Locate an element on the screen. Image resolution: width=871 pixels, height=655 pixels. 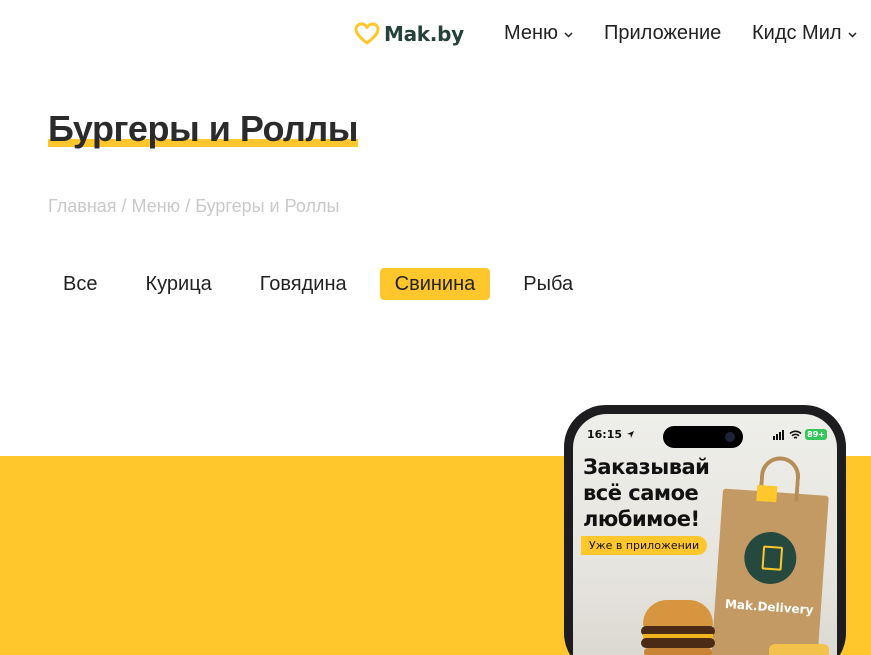
nav-kids-meal-label: Кидс Мил is located at coordinates (797, 33).